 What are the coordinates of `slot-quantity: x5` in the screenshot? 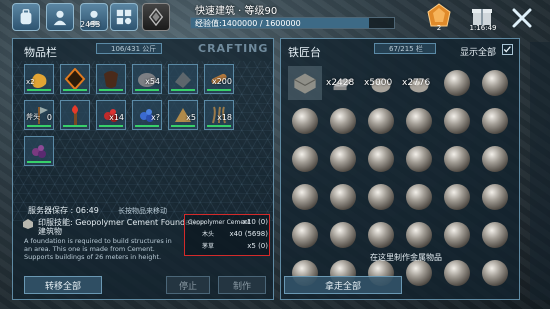 It's located at (191, 117).